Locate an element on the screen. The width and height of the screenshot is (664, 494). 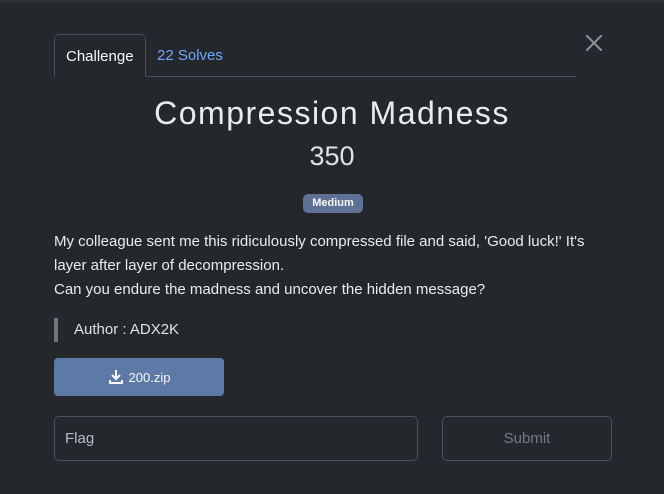
download-icon is located at coordinates (115, 377).